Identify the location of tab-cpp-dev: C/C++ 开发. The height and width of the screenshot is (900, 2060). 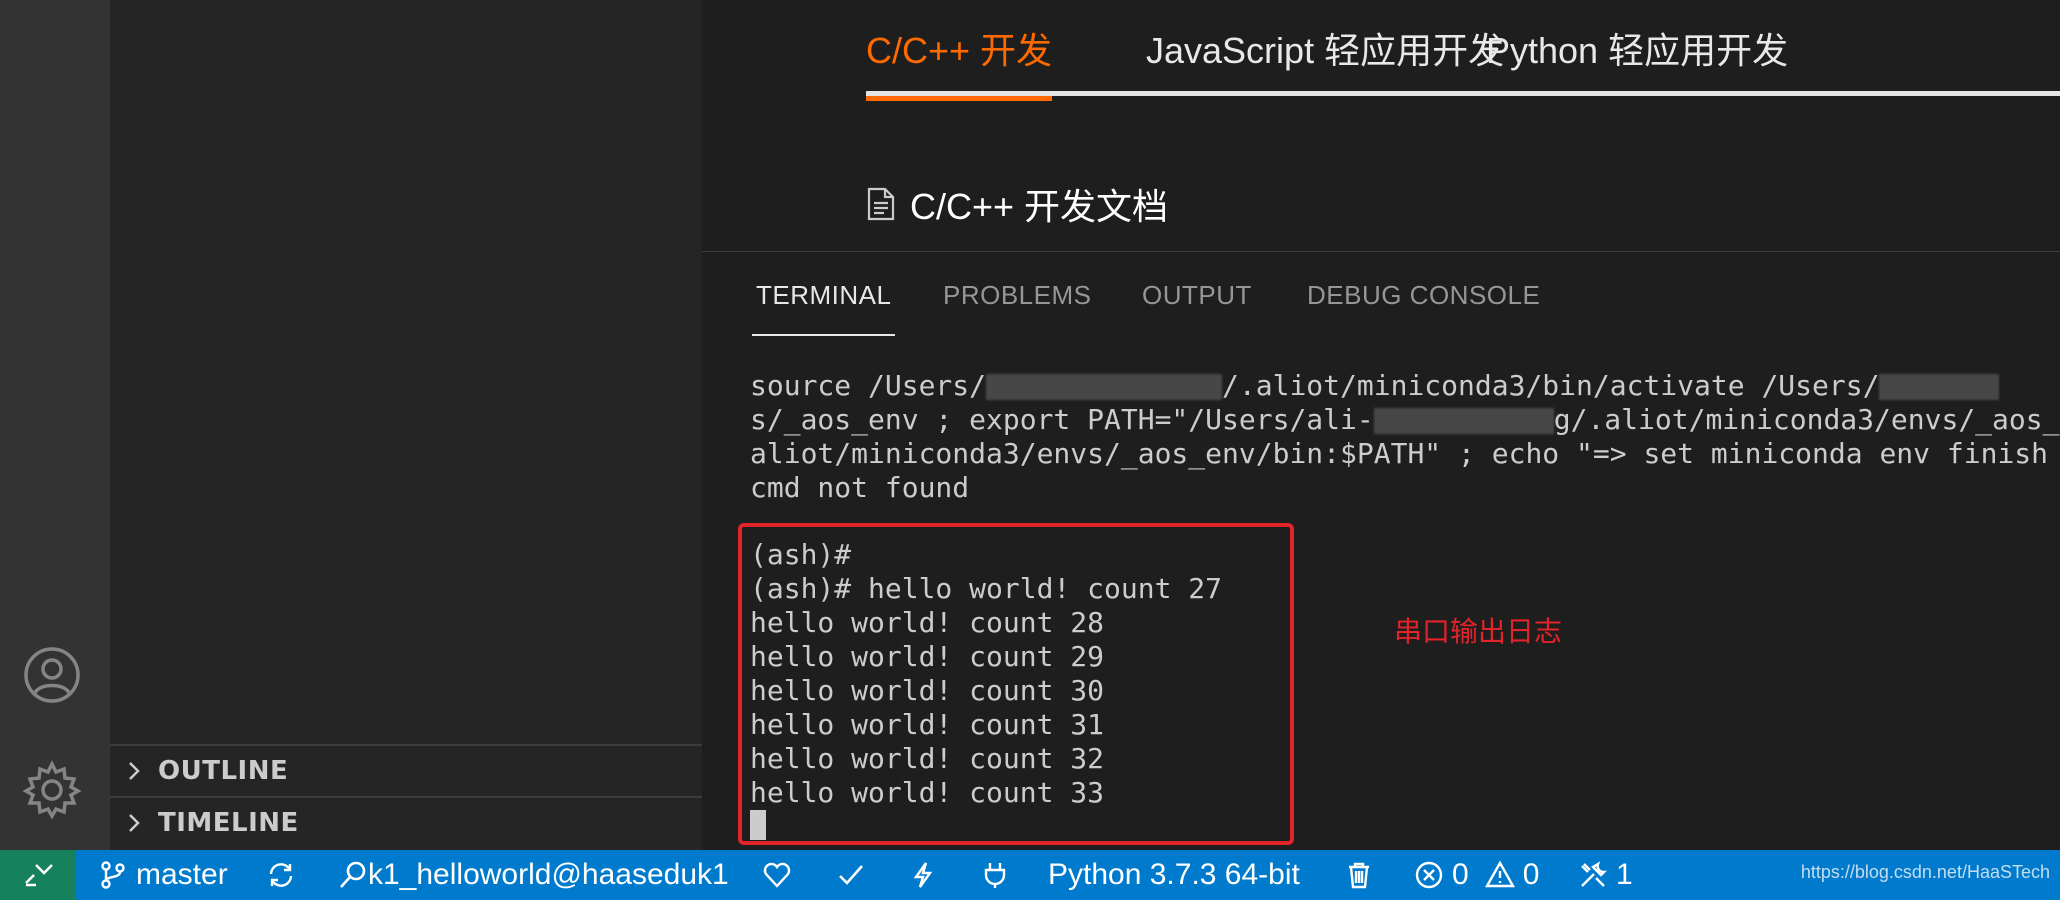
(959, 50).